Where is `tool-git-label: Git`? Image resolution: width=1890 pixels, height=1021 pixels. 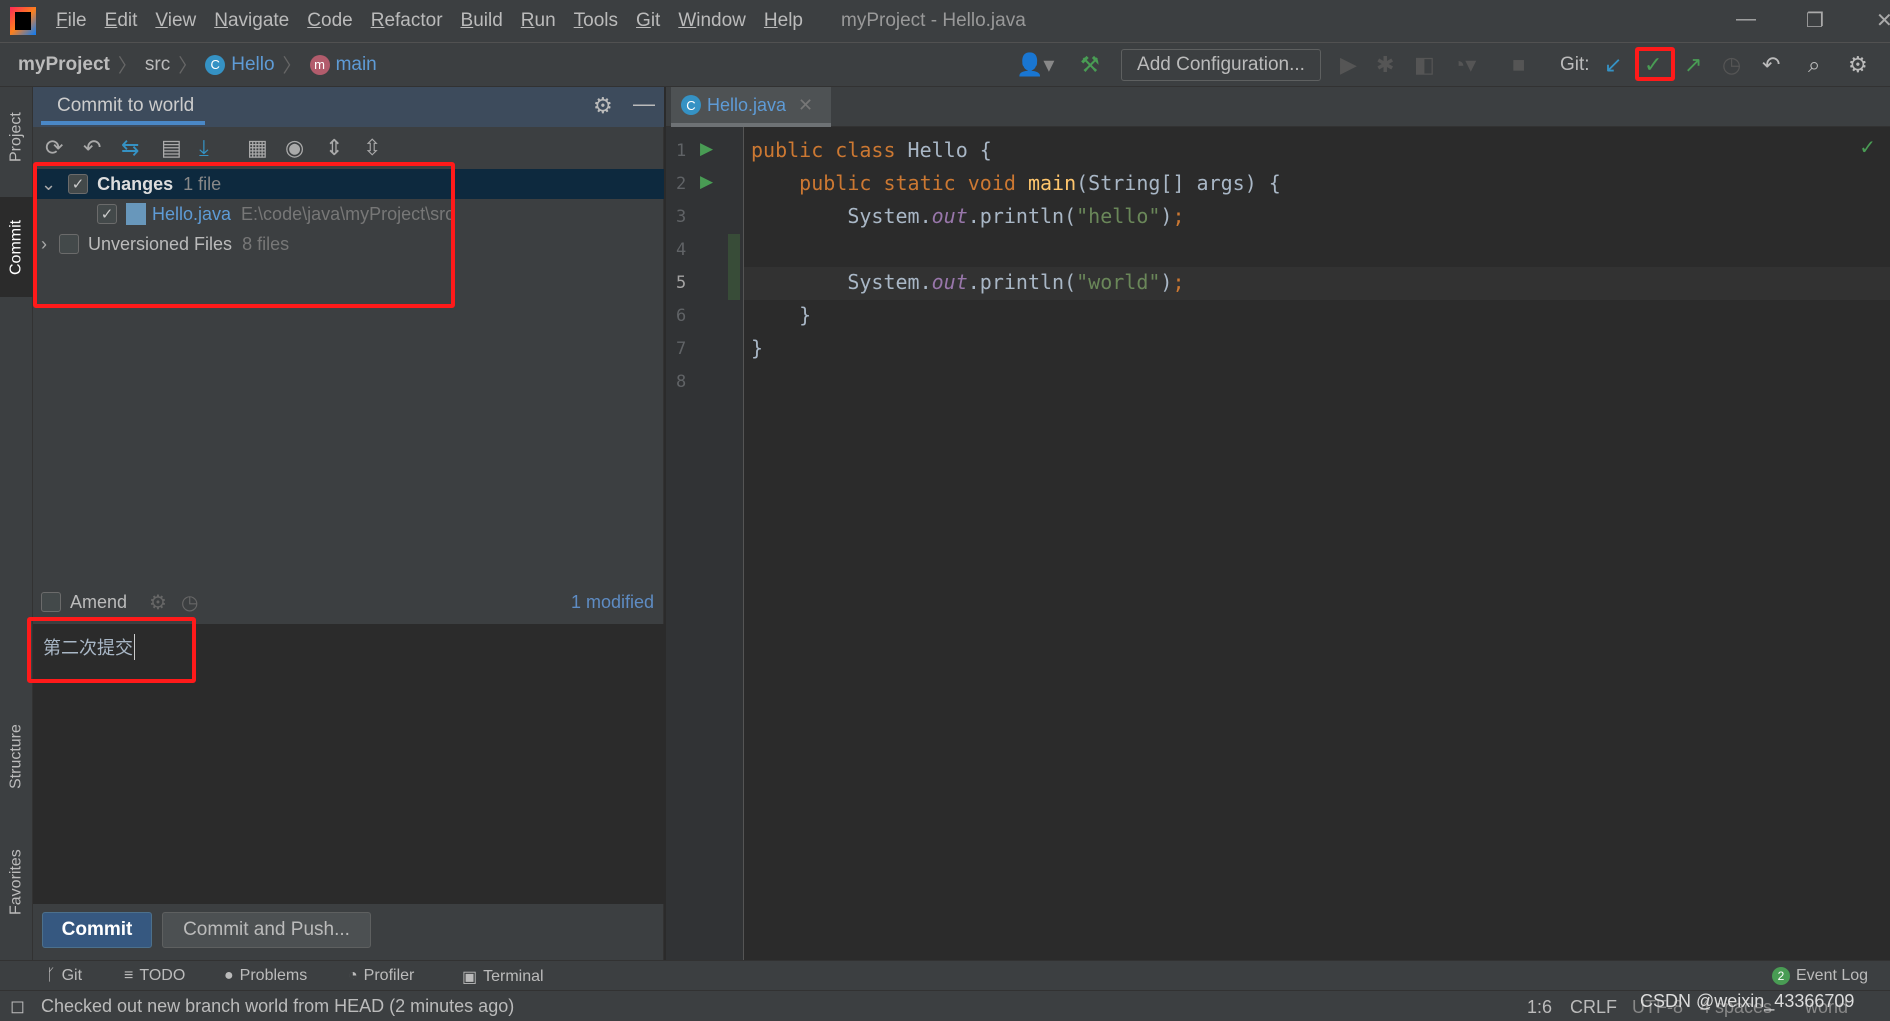
tool-git-label: Git is located at coordinates (72, 975).